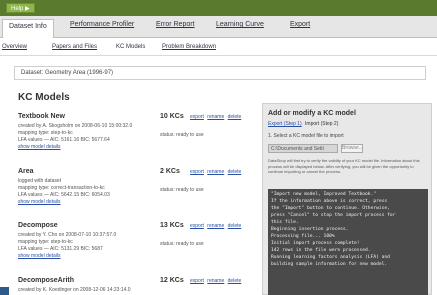 Image resolution: width=437 pixels, height=295 pixels. Describe the element at coordinates (312, 113) in the screenshot. I see `panel-title: Add or modify a KC model` at that location.